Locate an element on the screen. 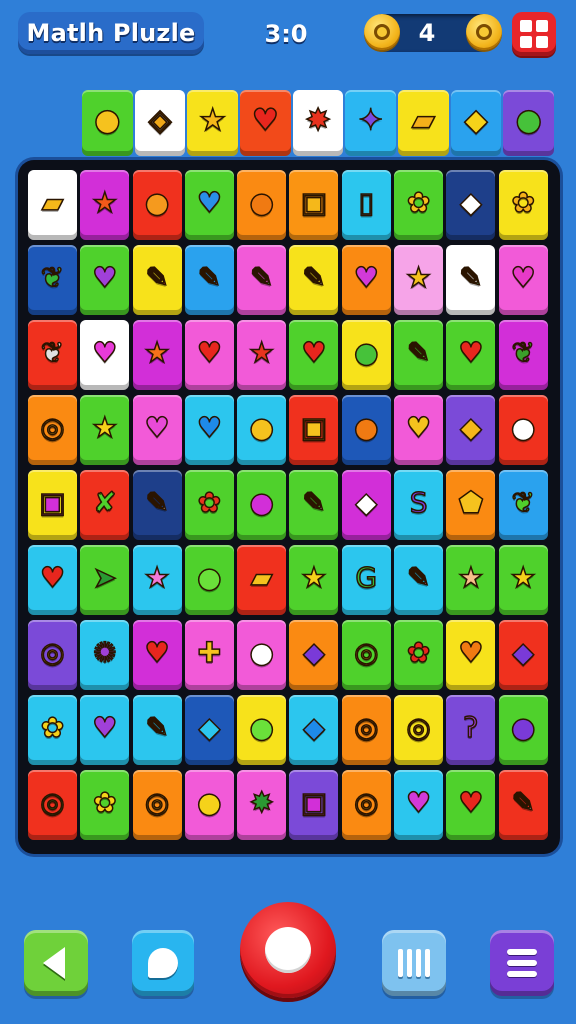 The image size is (576, 1024). board-tile: ✚ is located at coordinates (209, 655).